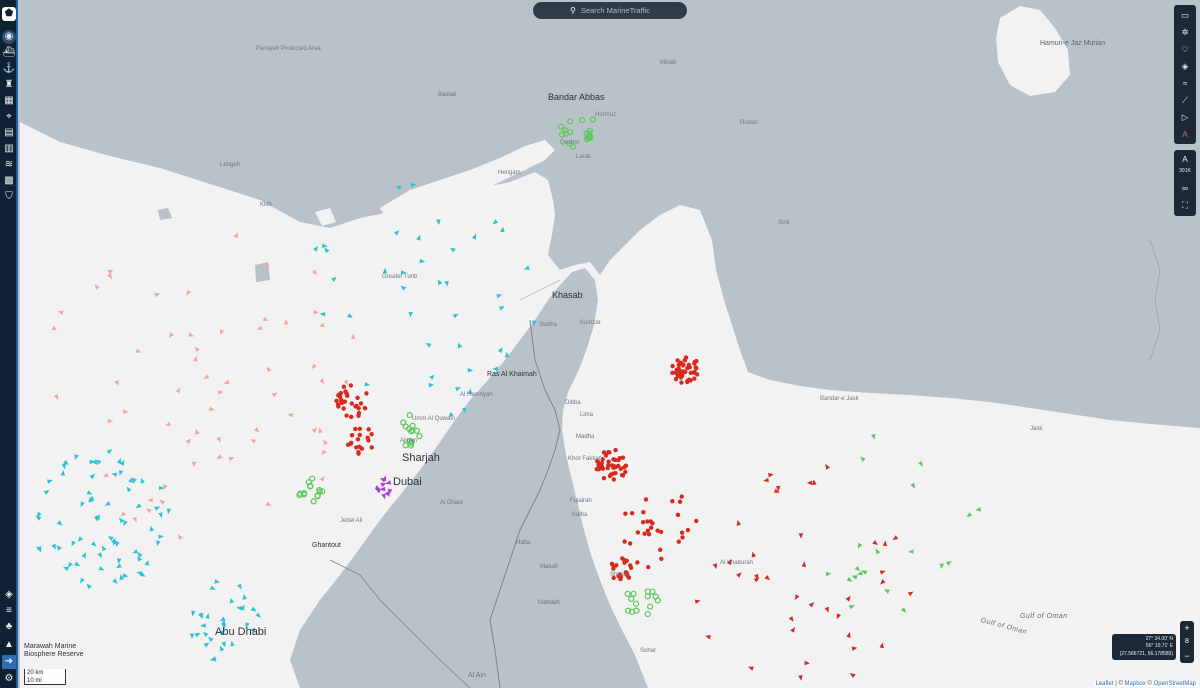  What do you see at coordinates (9, 627) in the screenshot?
I see `users-icon: ♣` at bounding box center [9, 627].